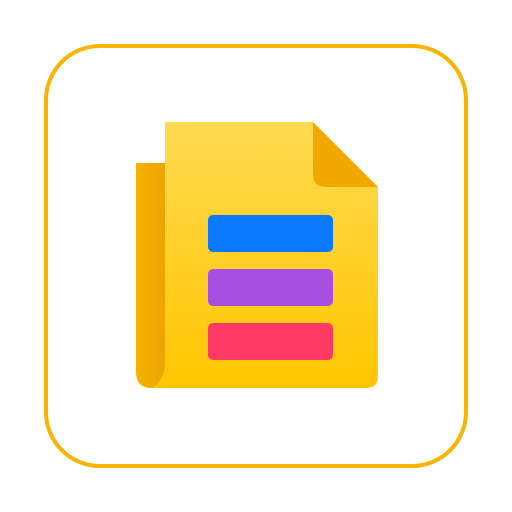 The width and height of the screenshot is (512, 512). Describe the element at coordinates (345, 154) in the screenshot. I see `corner-fold` at that location.